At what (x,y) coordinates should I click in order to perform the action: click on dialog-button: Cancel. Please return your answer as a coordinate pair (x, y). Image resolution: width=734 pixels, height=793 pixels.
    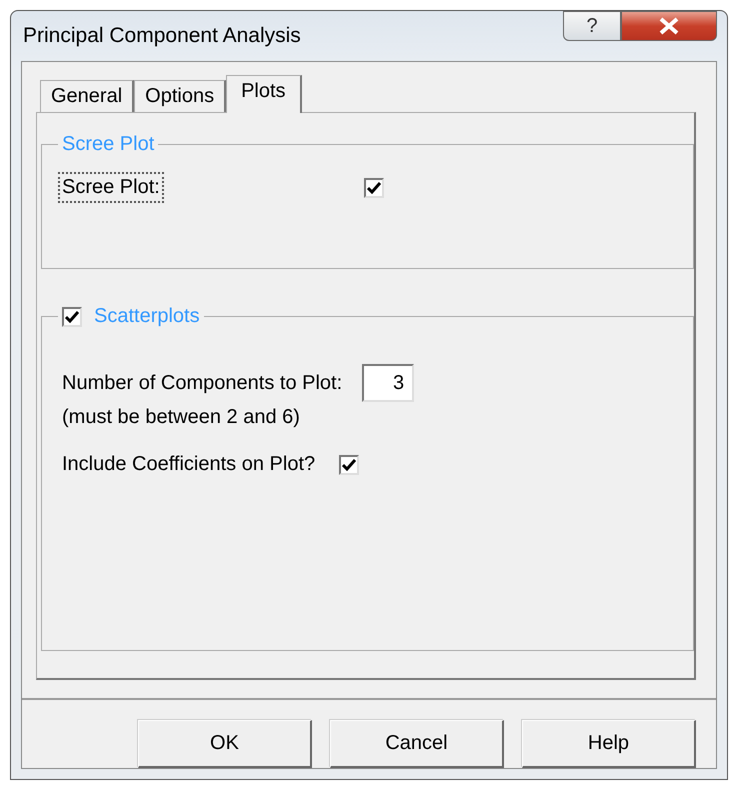
    Looking at the image, I should click on (417, 744).